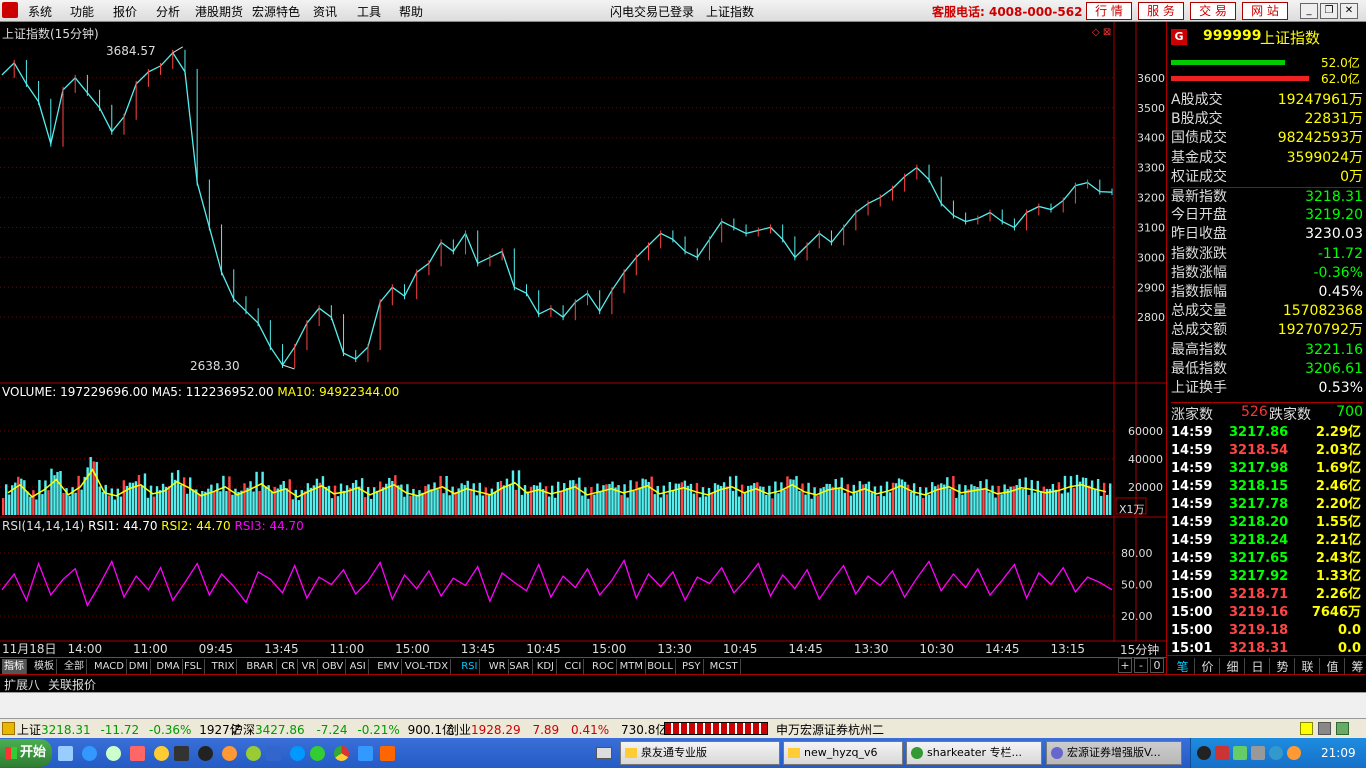 Image resolution: width=1366 pixels, height=768 pixels. I want to click on hs-index-summary: 沪深3427.86 -7.24 -0.21% 900.1亿, so click(342, 729).